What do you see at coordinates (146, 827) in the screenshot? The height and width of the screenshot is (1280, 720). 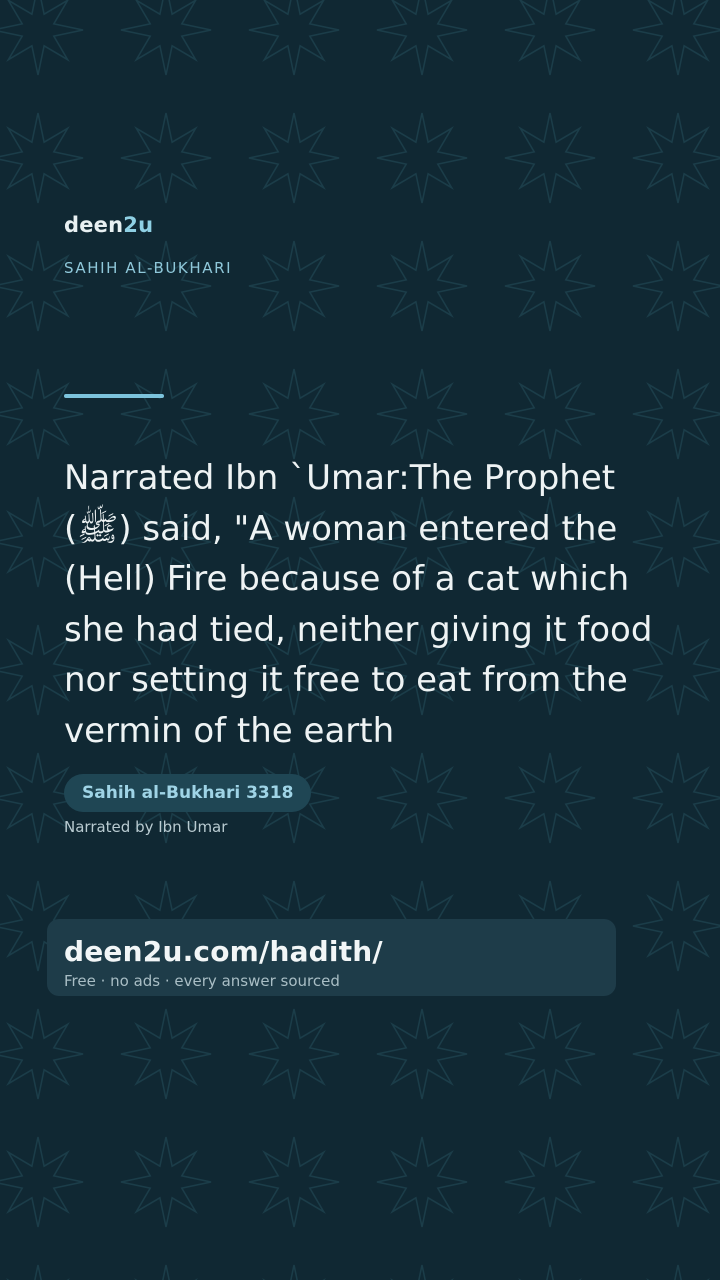 I see `narrator-caption: Narrated by Ibn Umar` at bounding box center [146, 827].